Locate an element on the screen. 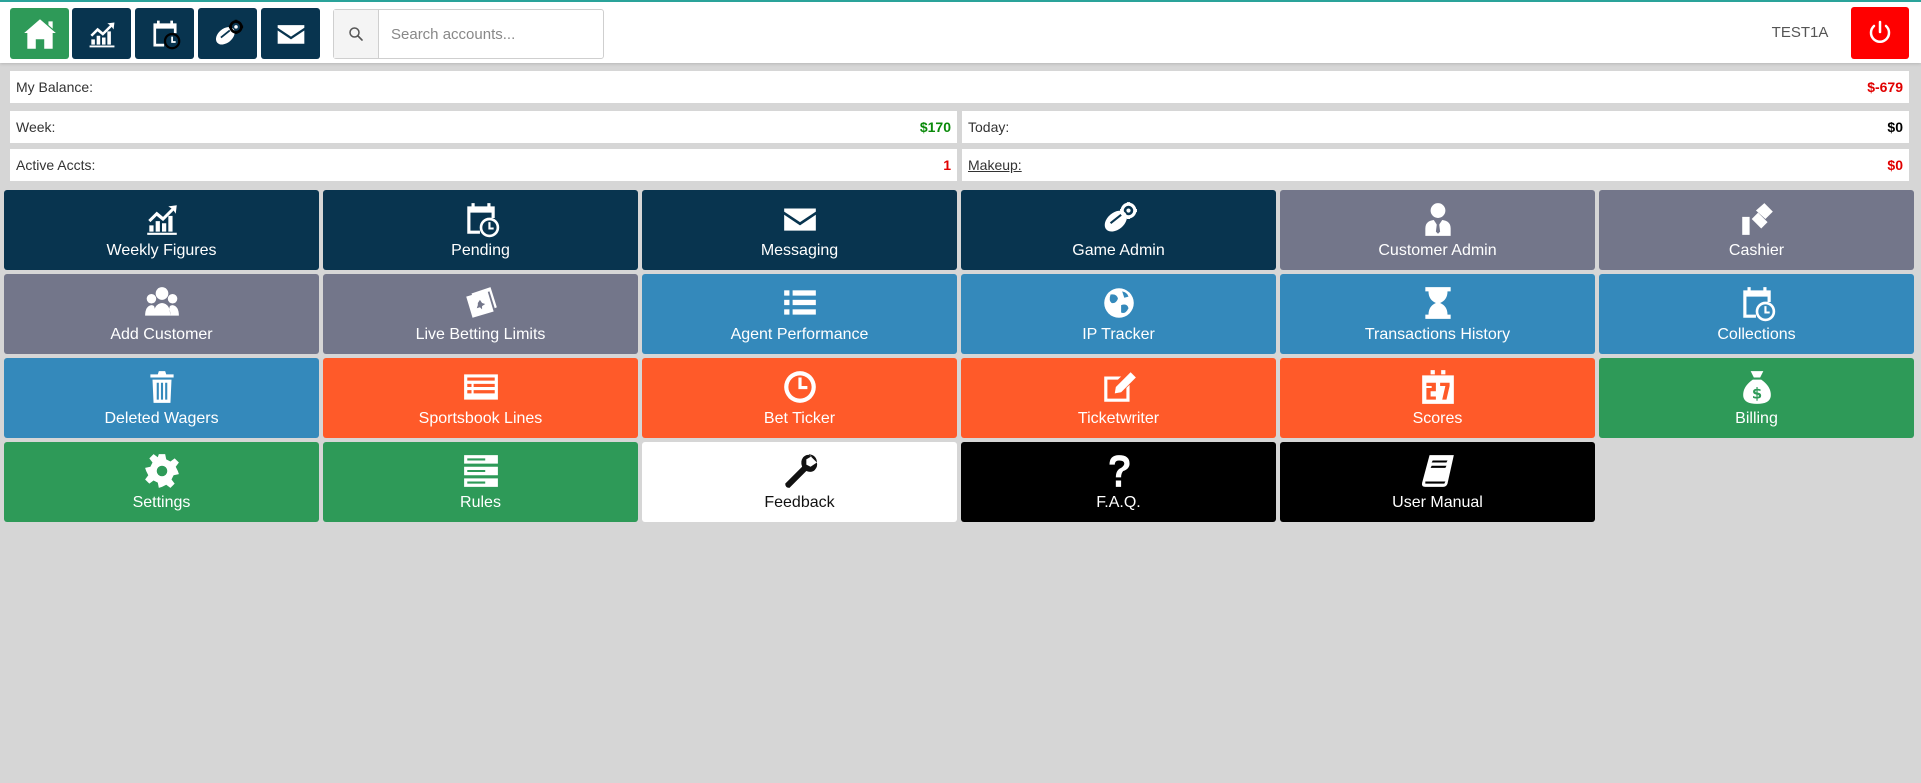 The height and width of the screenshot is (783, 1921). tile-label: Game Admin is located at coordinates (1118, 250).